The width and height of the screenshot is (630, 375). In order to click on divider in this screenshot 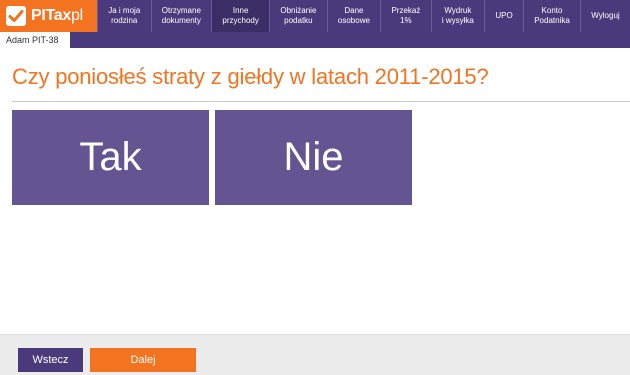, I will do `click(321, 101)`.